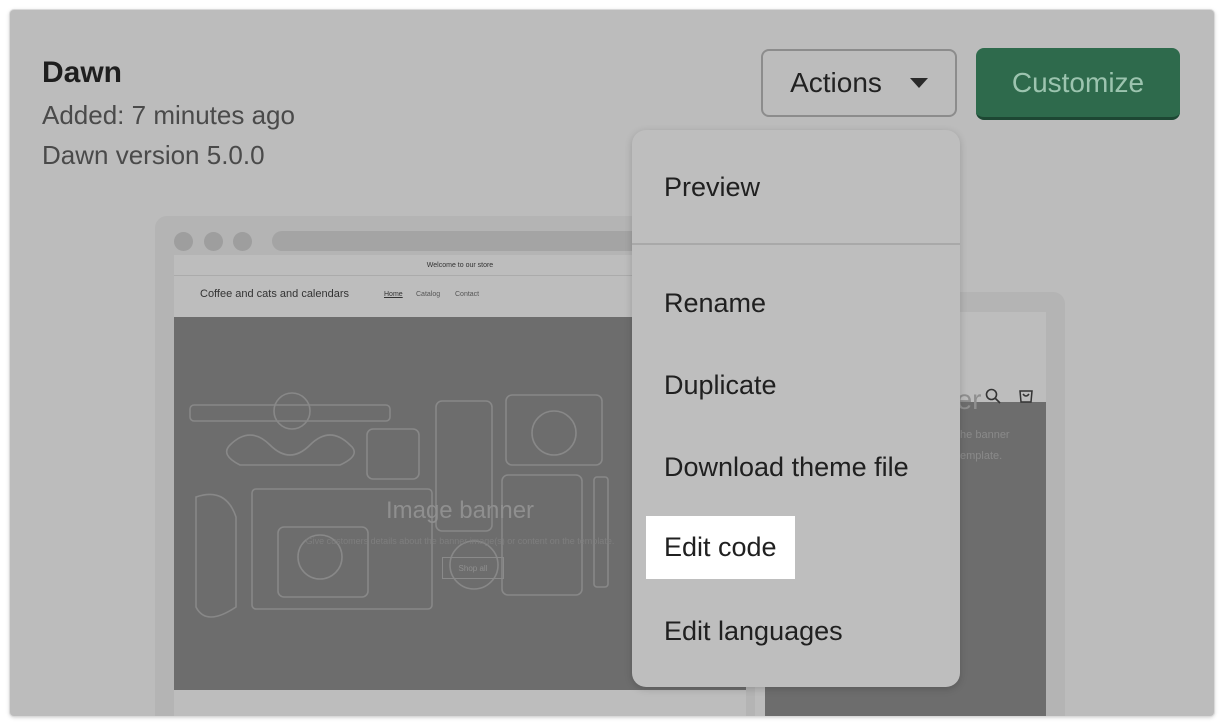 Image resolution: width=1224 pixels, height=724 pixels. Describe the element at coordinates (786, 467) in the screenshot. I see `menu-item-download-theme-file: Download theme file` at that location.